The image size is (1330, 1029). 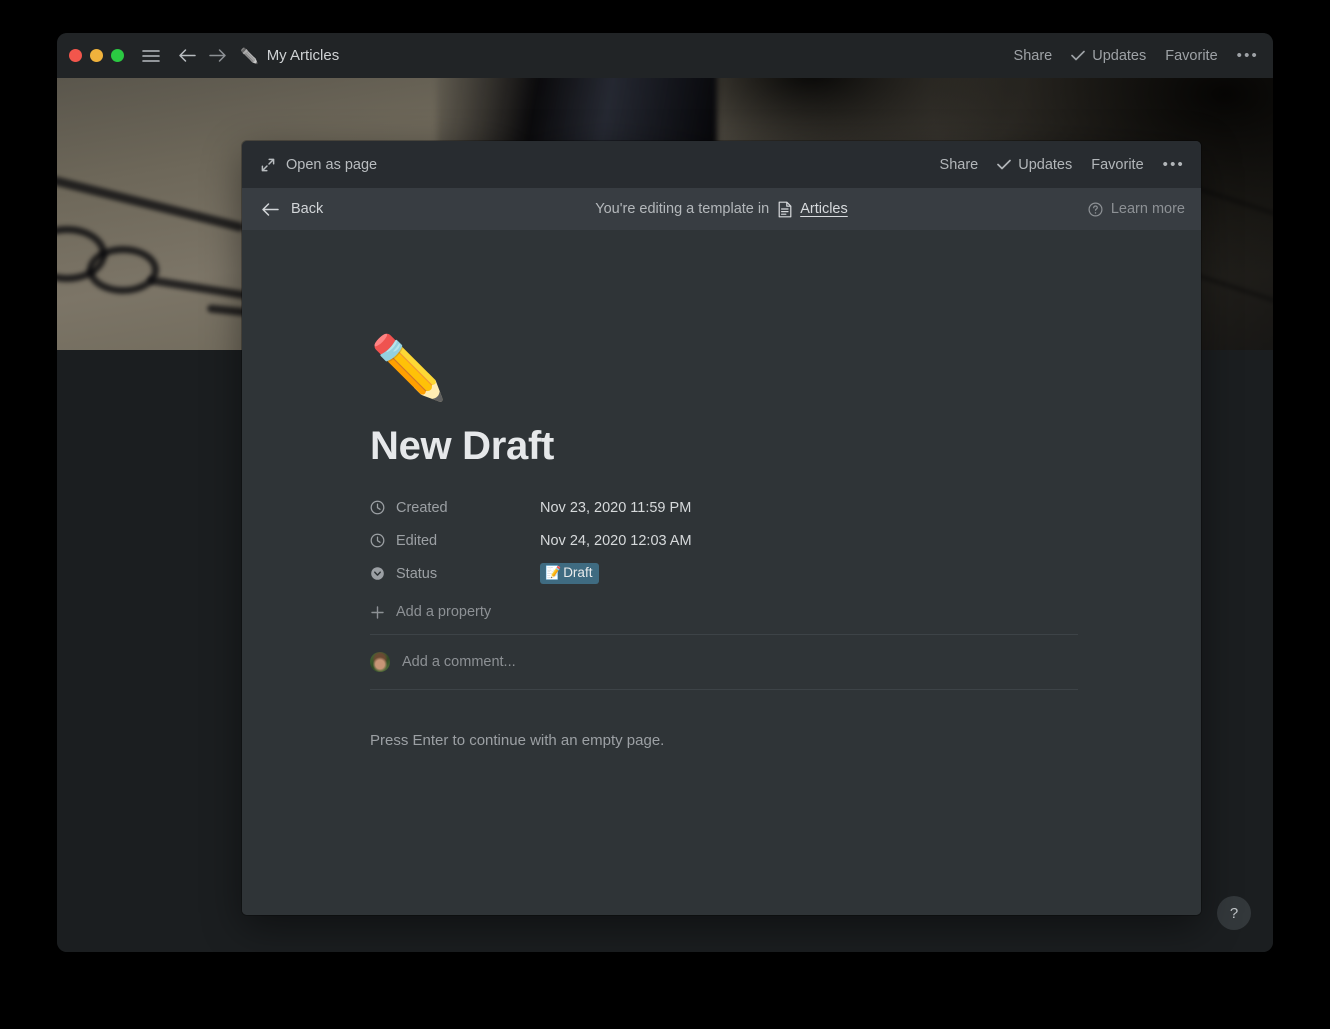 I want to click on help-button-label: ?, so click(x=1234, y=913).